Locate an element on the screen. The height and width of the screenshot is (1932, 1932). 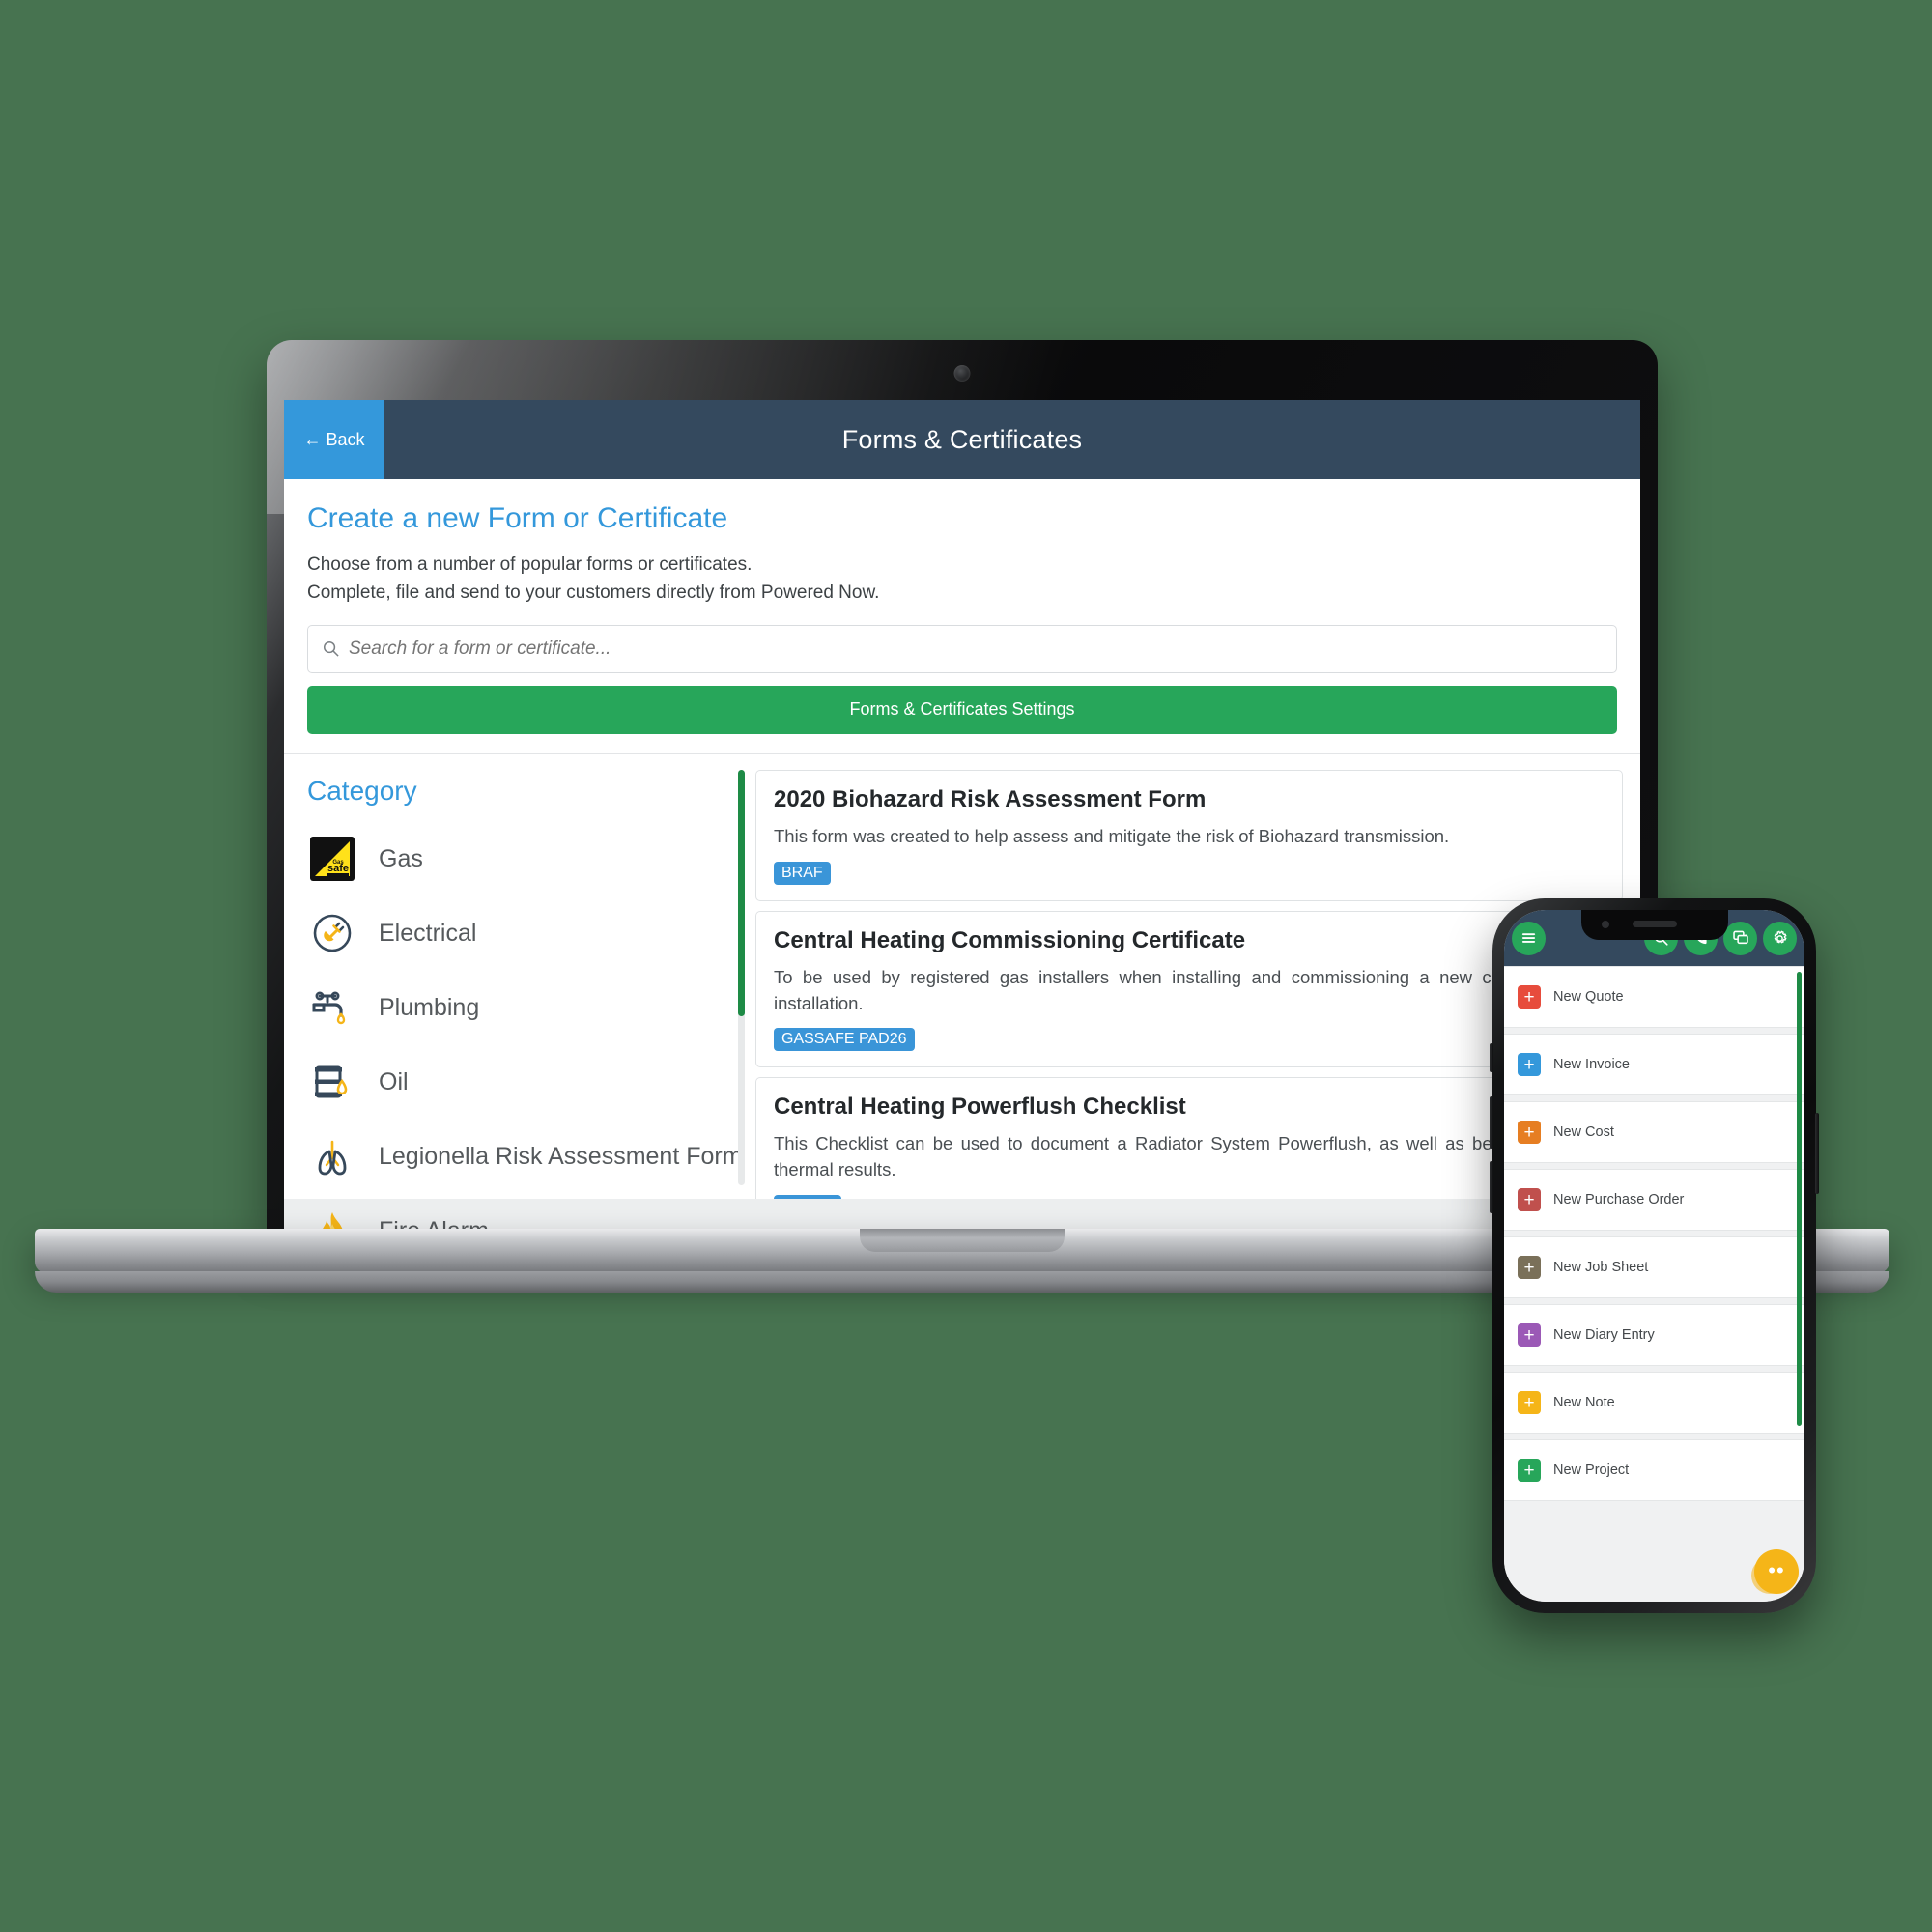
search-icon is located at coordinates (331, 649).